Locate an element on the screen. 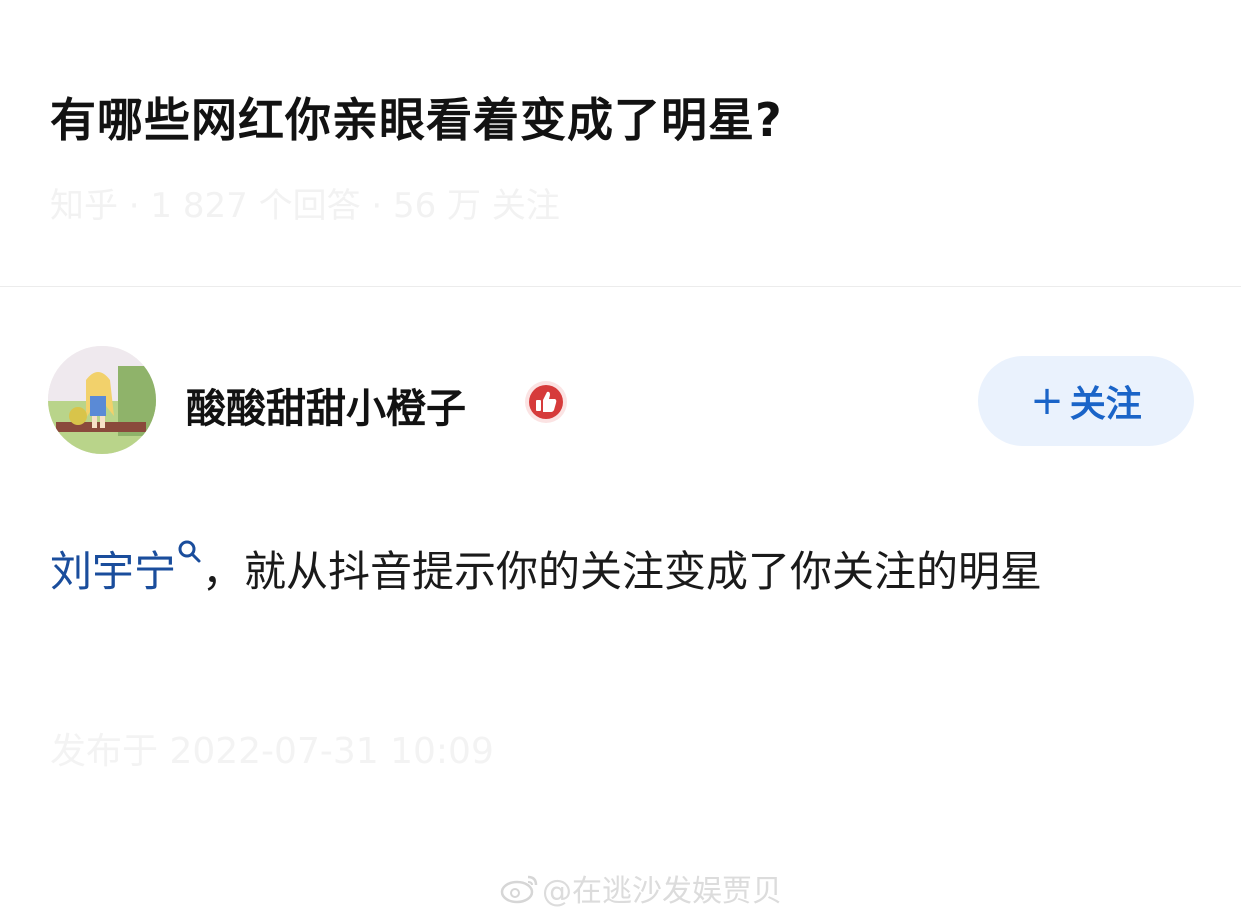 The height and width of the screenshot is (919, 1241). question-meta: 知乎 · 1 827 个回答 · 56 万 关注 is located at coordinates (305, 206).